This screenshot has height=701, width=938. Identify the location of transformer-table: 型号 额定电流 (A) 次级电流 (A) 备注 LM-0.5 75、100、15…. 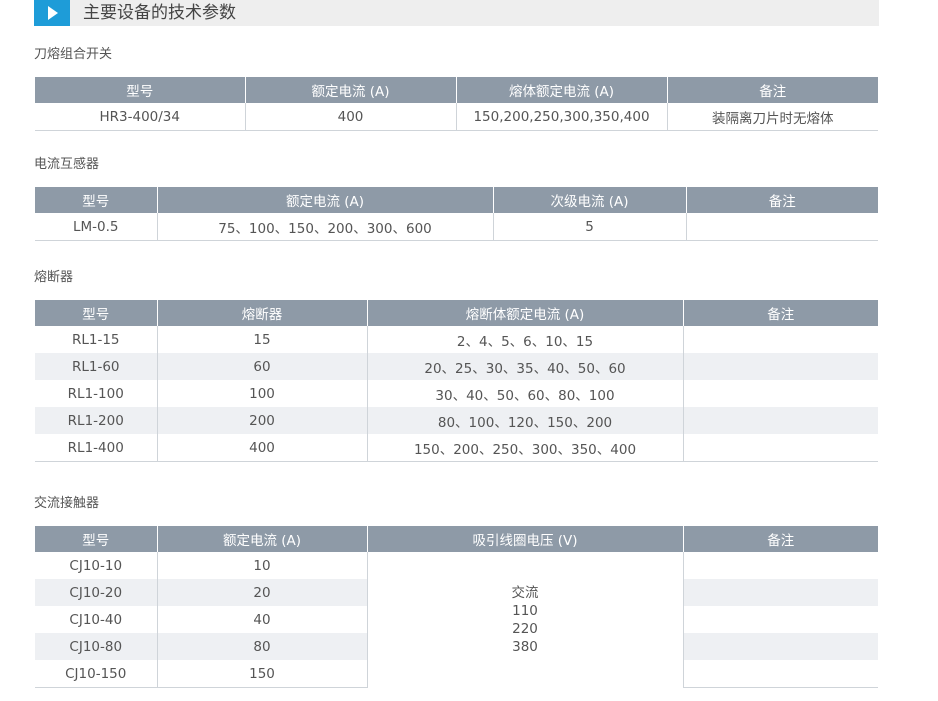
(456, 214).